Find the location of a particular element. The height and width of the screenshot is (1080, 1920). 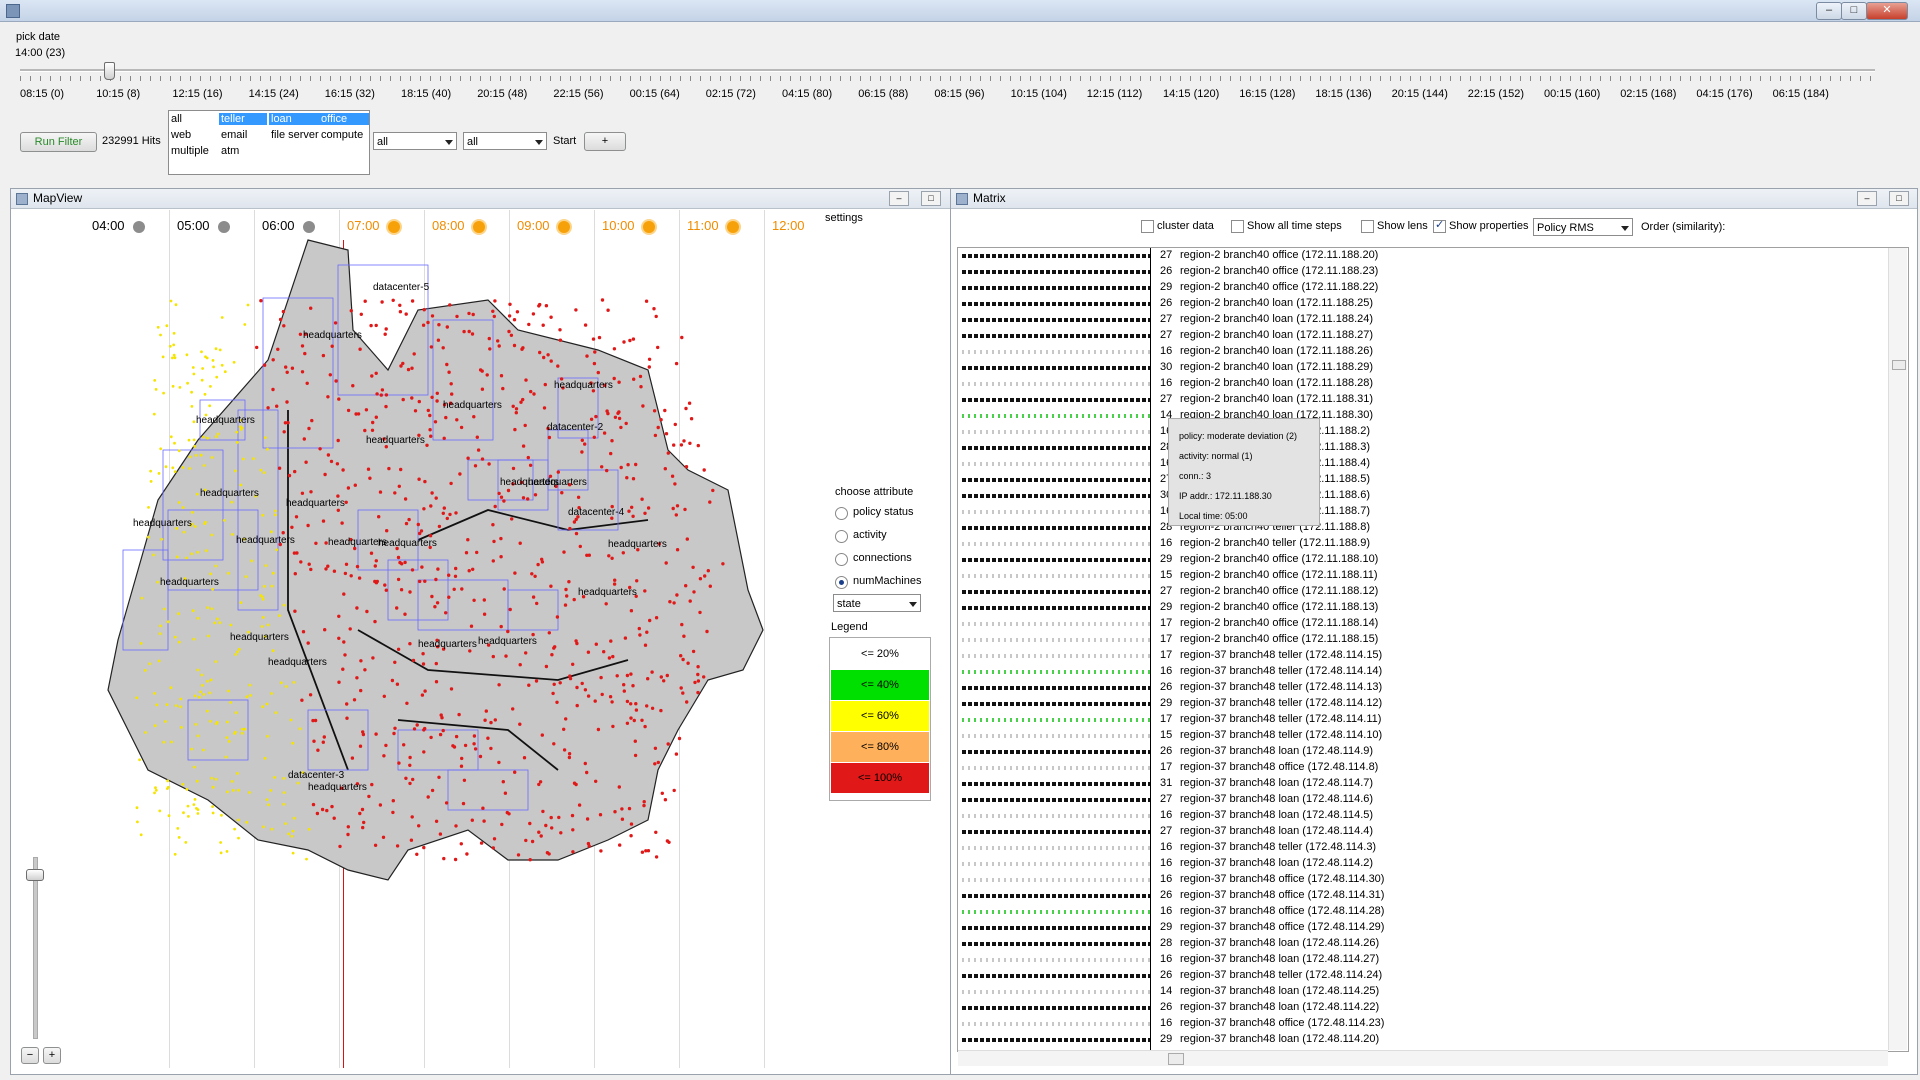

radio-connections is located at coordinates (841, 559).